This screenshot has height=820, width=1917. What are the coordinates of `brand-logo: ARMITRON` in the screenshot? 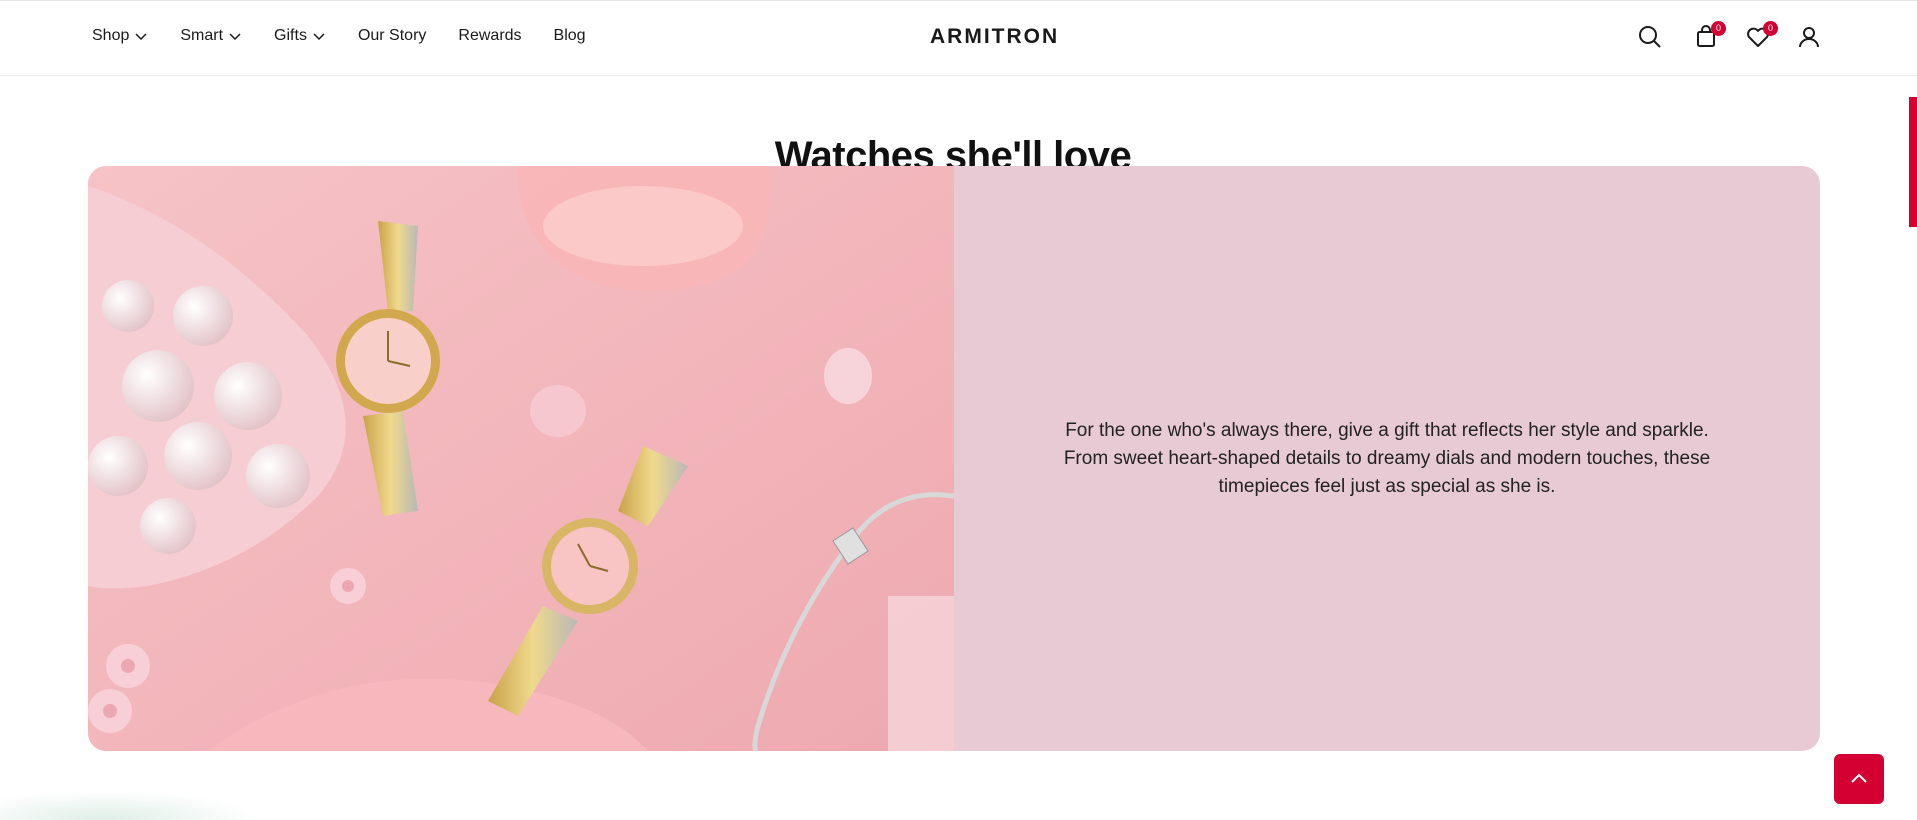 It's located at (994, 37).